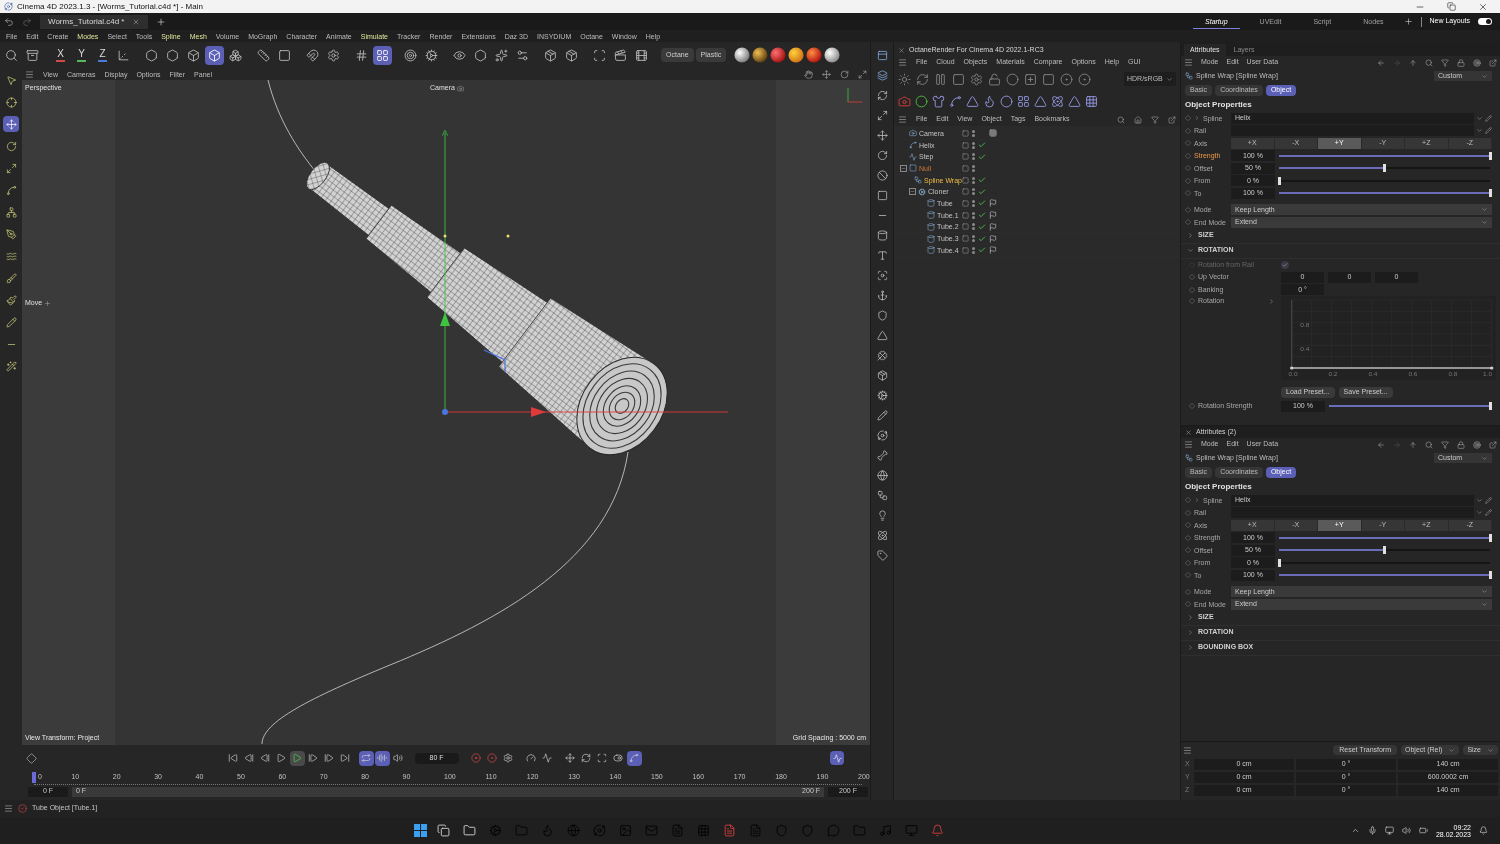  Describe the element at coordinates (110, 6) in the screenshot. I see `window-title: Cinema 4D 2023.1.3 - [Worms_Tutorial.c4d *] - Main` at that location.